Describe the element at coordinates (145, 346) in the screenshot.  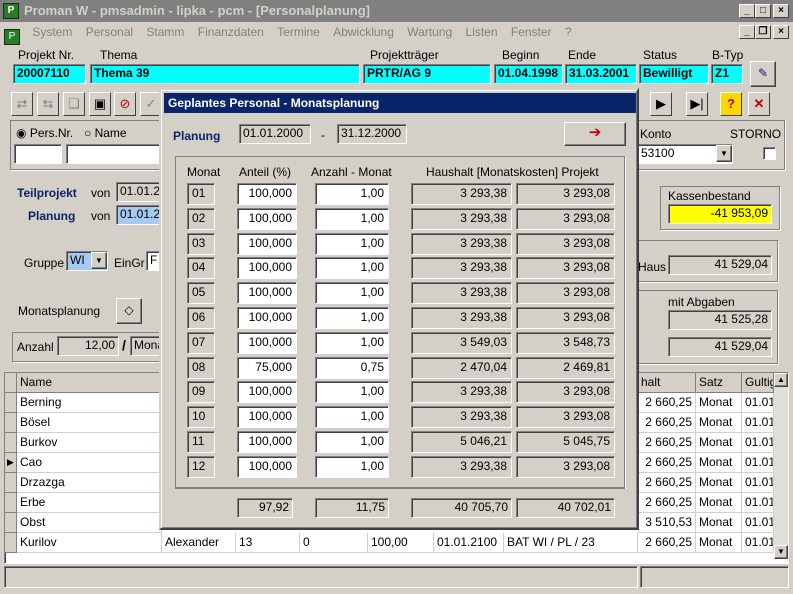
I see `mona-field: Mona` at that location.